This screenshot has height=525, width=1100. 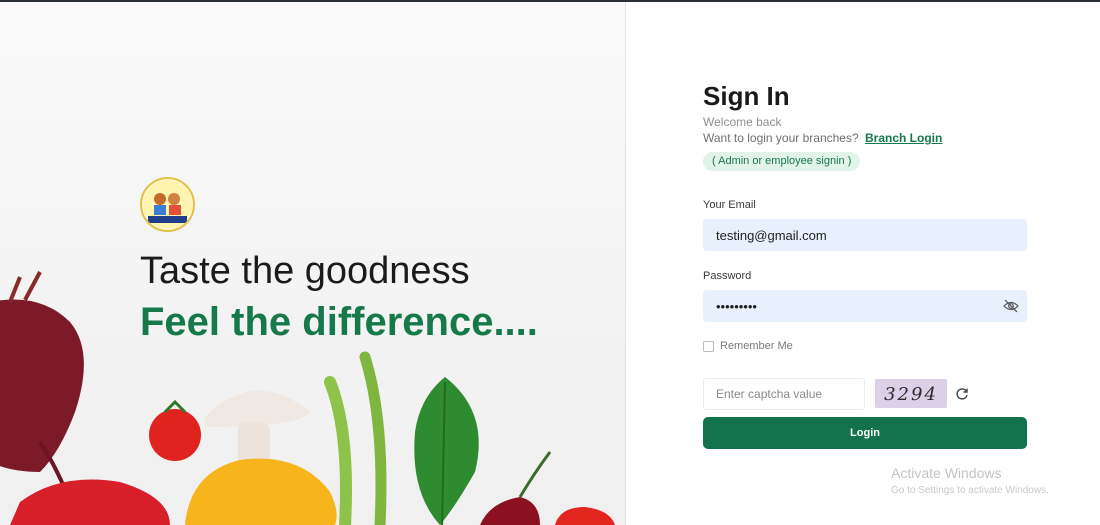 What do you see at coordinates (781, 138) in the screenshot?
I see `branch-prompt-text: Want to login your branches?` at bounding box center [781, 138].